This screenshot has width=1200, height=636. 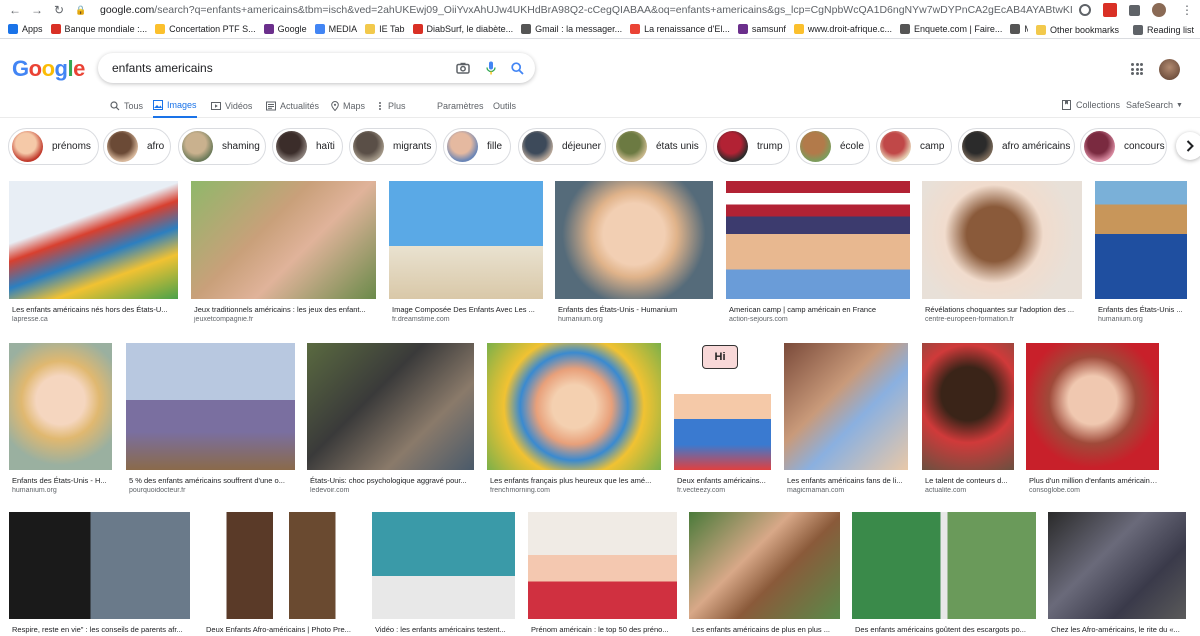 I want to click on result-source: frenchmorning.com, so click(x=574, y=490).